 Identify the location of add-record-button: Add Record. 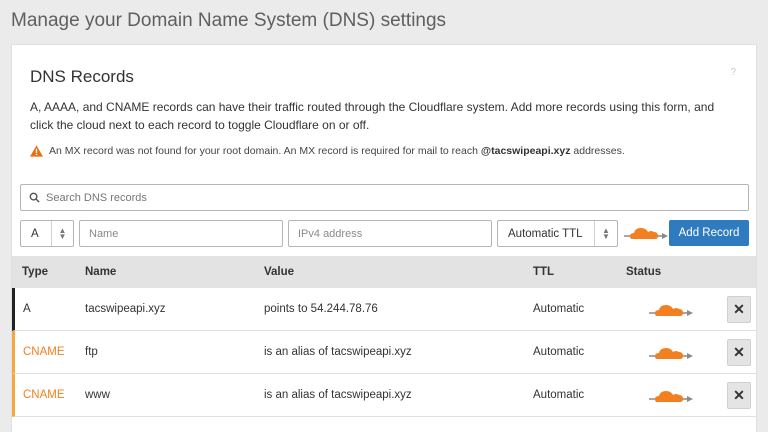
(709, 233).